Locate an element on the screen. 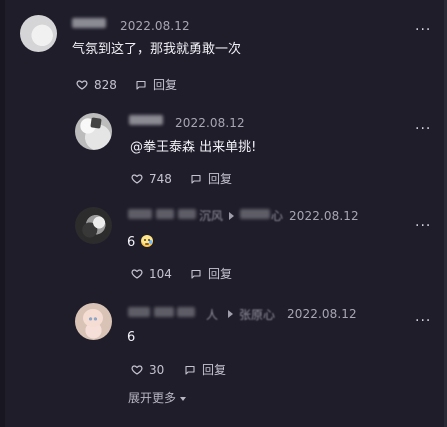 This screenshot has width=447, height=427. chevron-down-icon is located at coordinates (183, 399).